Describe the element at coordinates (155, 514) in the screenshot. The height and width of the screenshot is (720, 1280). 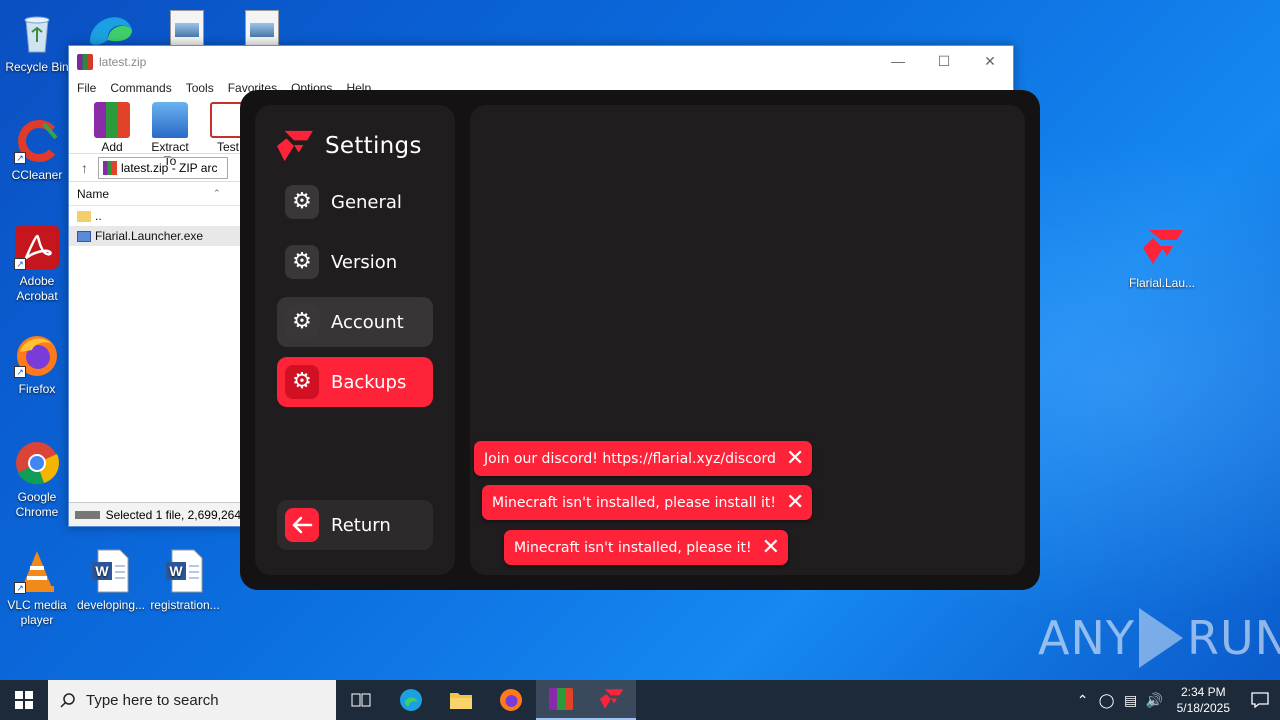
I see `winrar-statusbar: Selected 1 file, 2,699,264` at that location.